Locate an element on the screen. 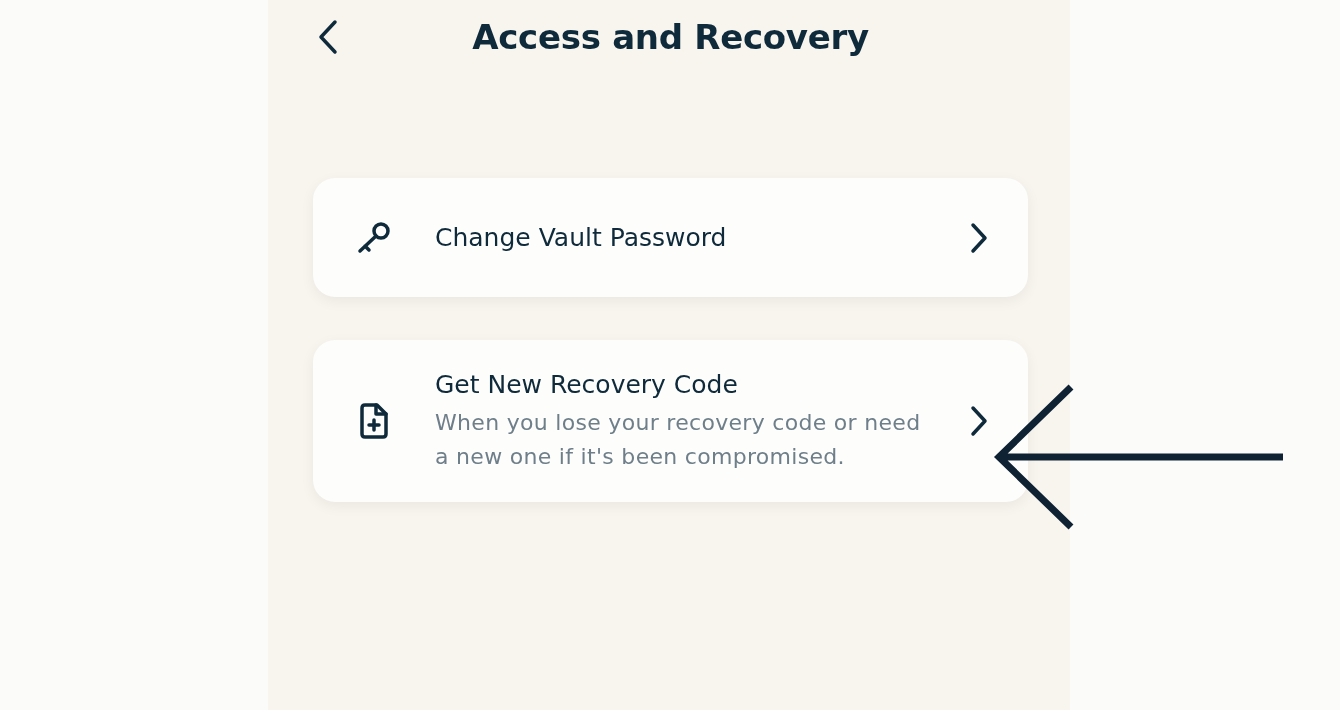  key-icon is located at coordinates (374, 237).